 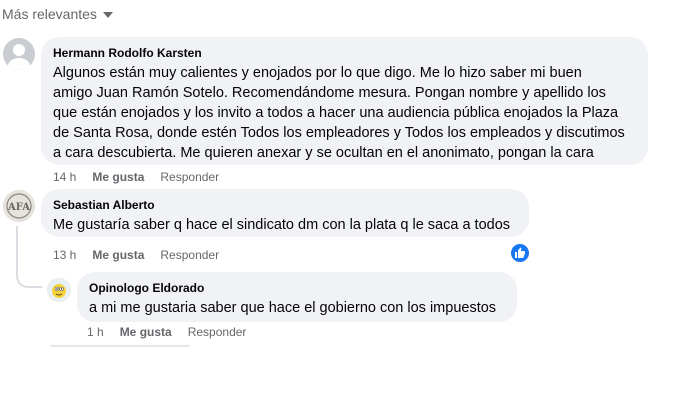 I want to click on like-reaction-badge, so click(x=520, y=253).